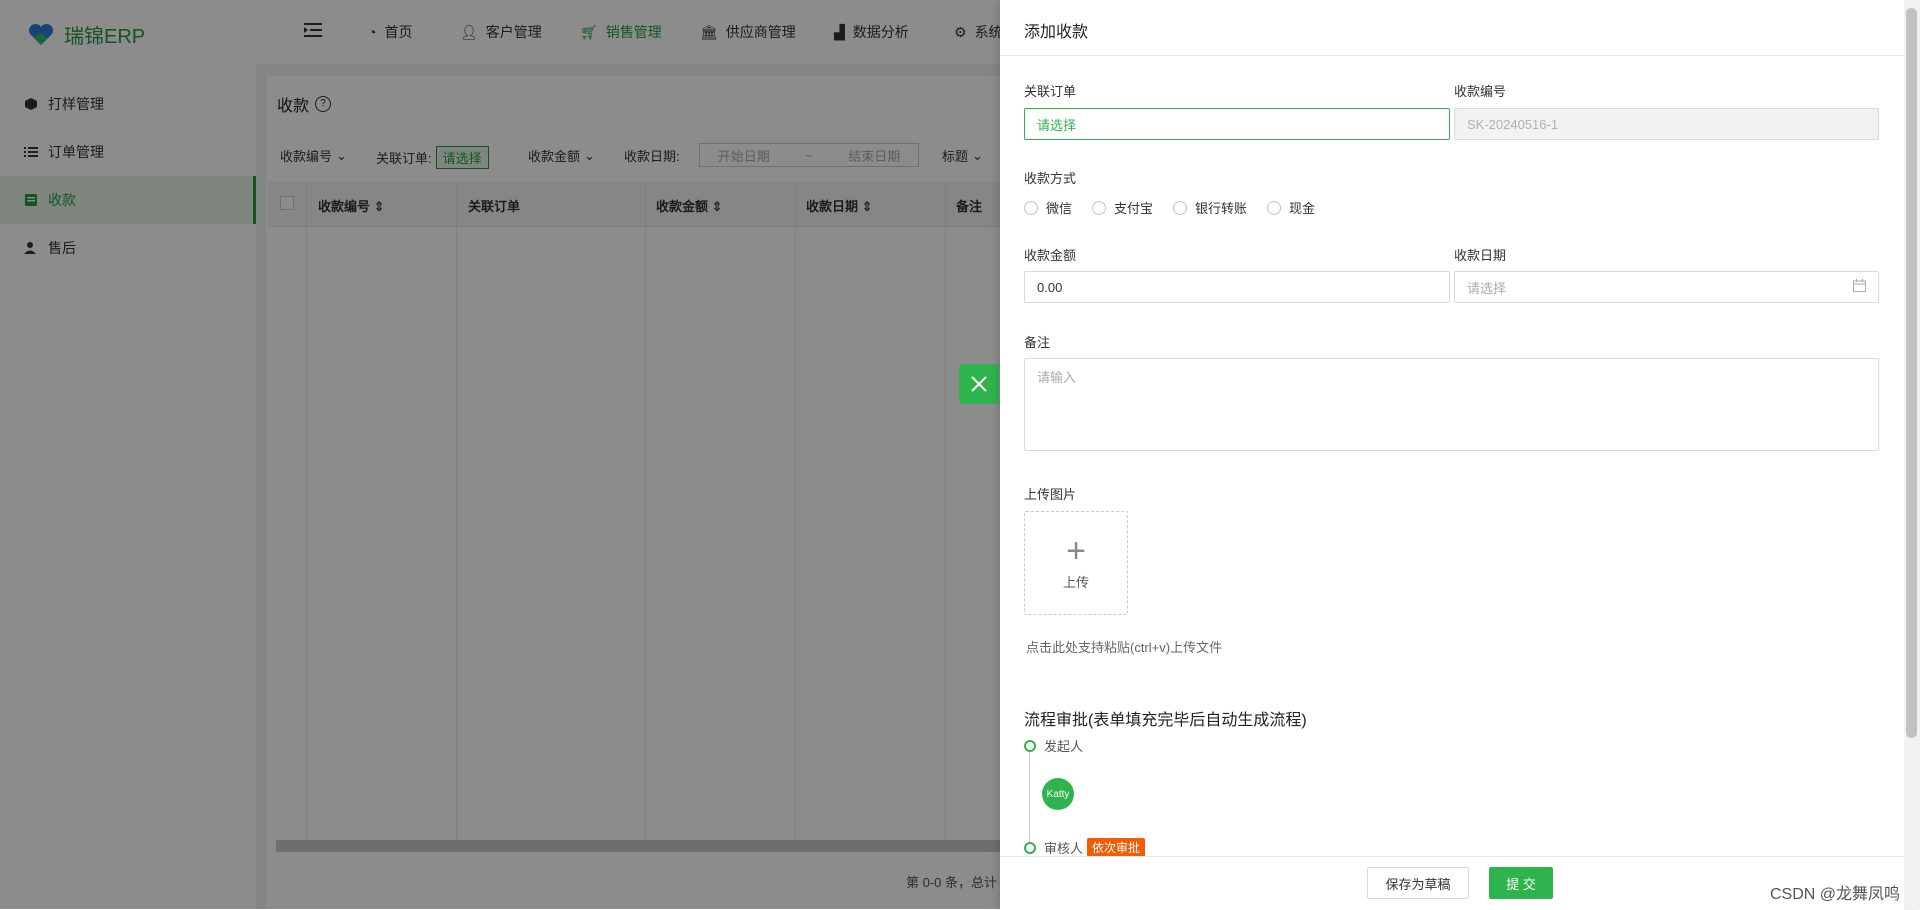 This screenshot has width=1920, height=910. Describe the element at coordinates (1169, 207) in the screenshot. I see `method-radio-group: 微信 支付宝 银行转账 现金` at that location.